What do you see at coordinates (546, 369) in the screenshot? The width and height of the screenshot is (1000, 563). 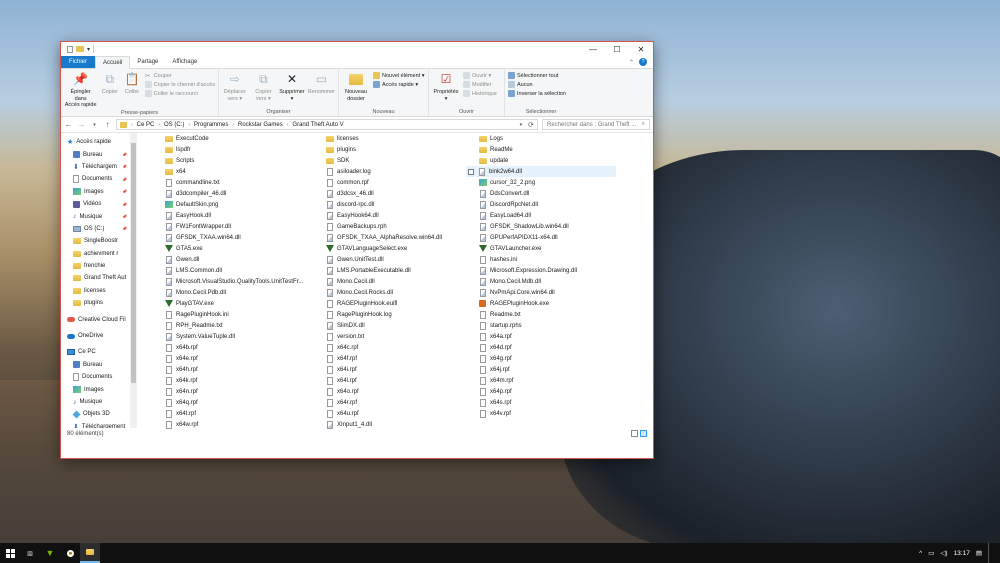 I see `file-item: x64j.rpf` at bounding box center [546, 369].